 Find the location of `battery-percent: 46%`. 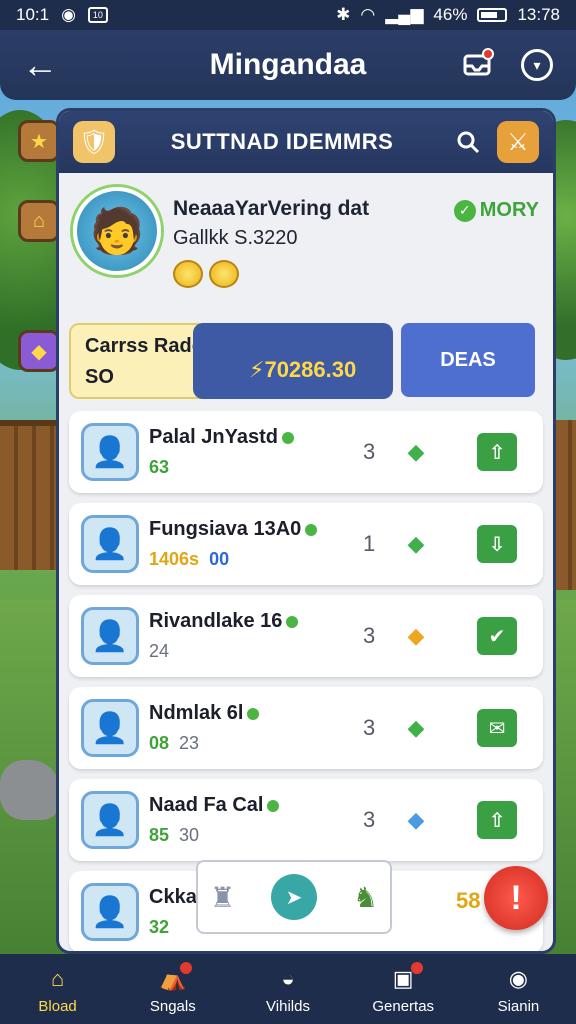

battery-percent: 46% is located at coordinates (450, 14).